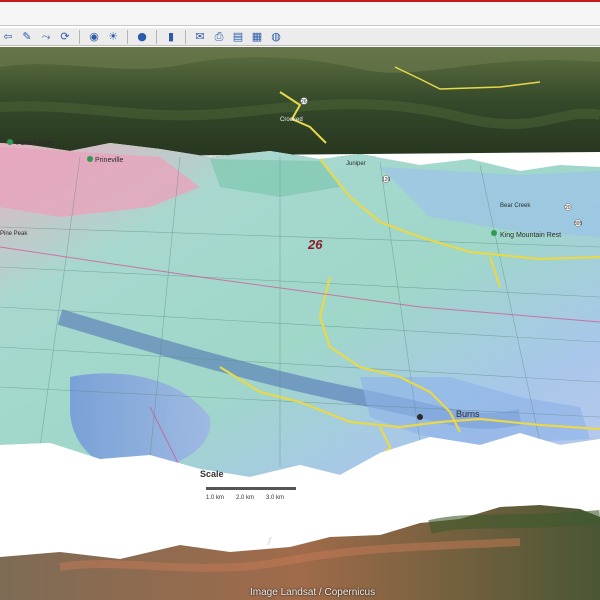  Describe the element at coordinates (275, 498) in the screenshot. I see `scale-tick-3: 3.0 km` at that location.